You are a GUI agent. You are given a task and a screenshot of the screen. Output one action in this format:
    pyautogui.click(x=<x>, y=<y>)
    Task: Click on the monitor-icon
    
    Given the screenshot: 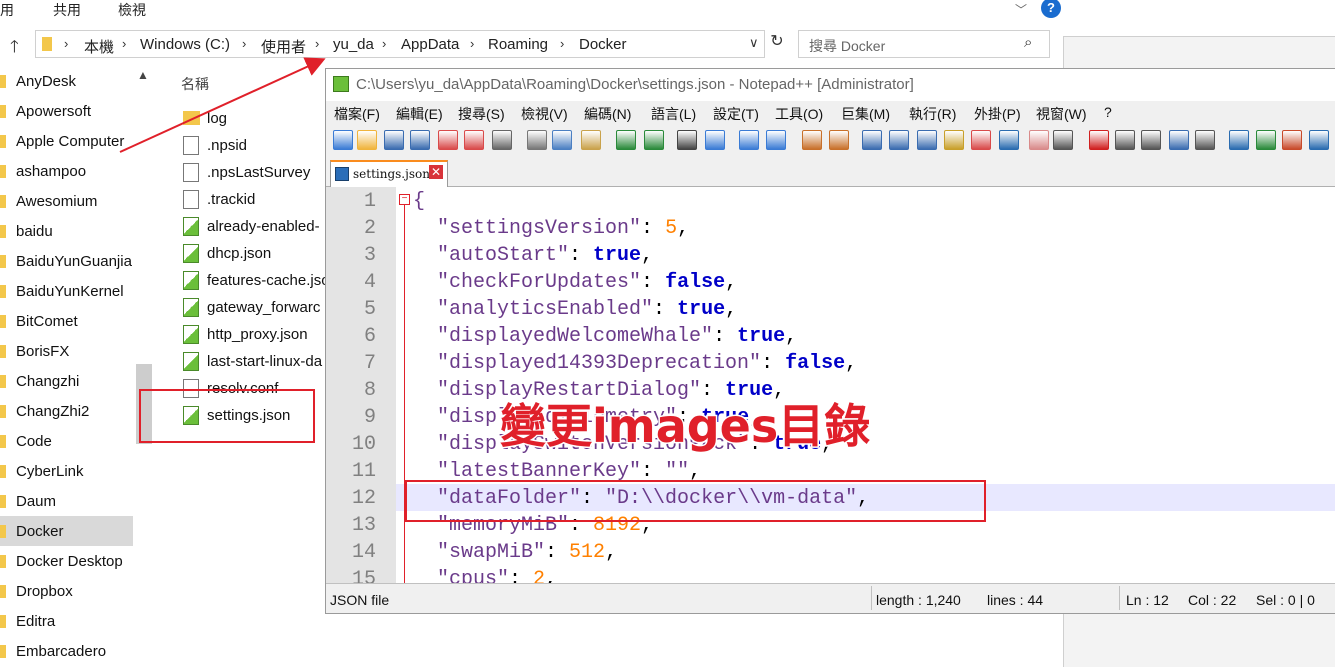 What is the action you would take?
    pyautogui.click(x=1063, y=140)
    